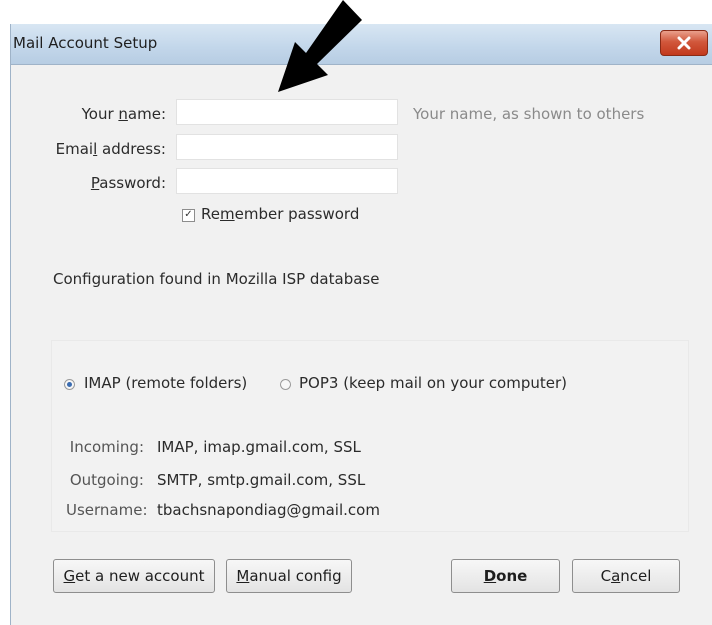  Describe the element at coordinates (85, 43) in the screenshot. I see `window-title: Mail Account Setup` at that location.